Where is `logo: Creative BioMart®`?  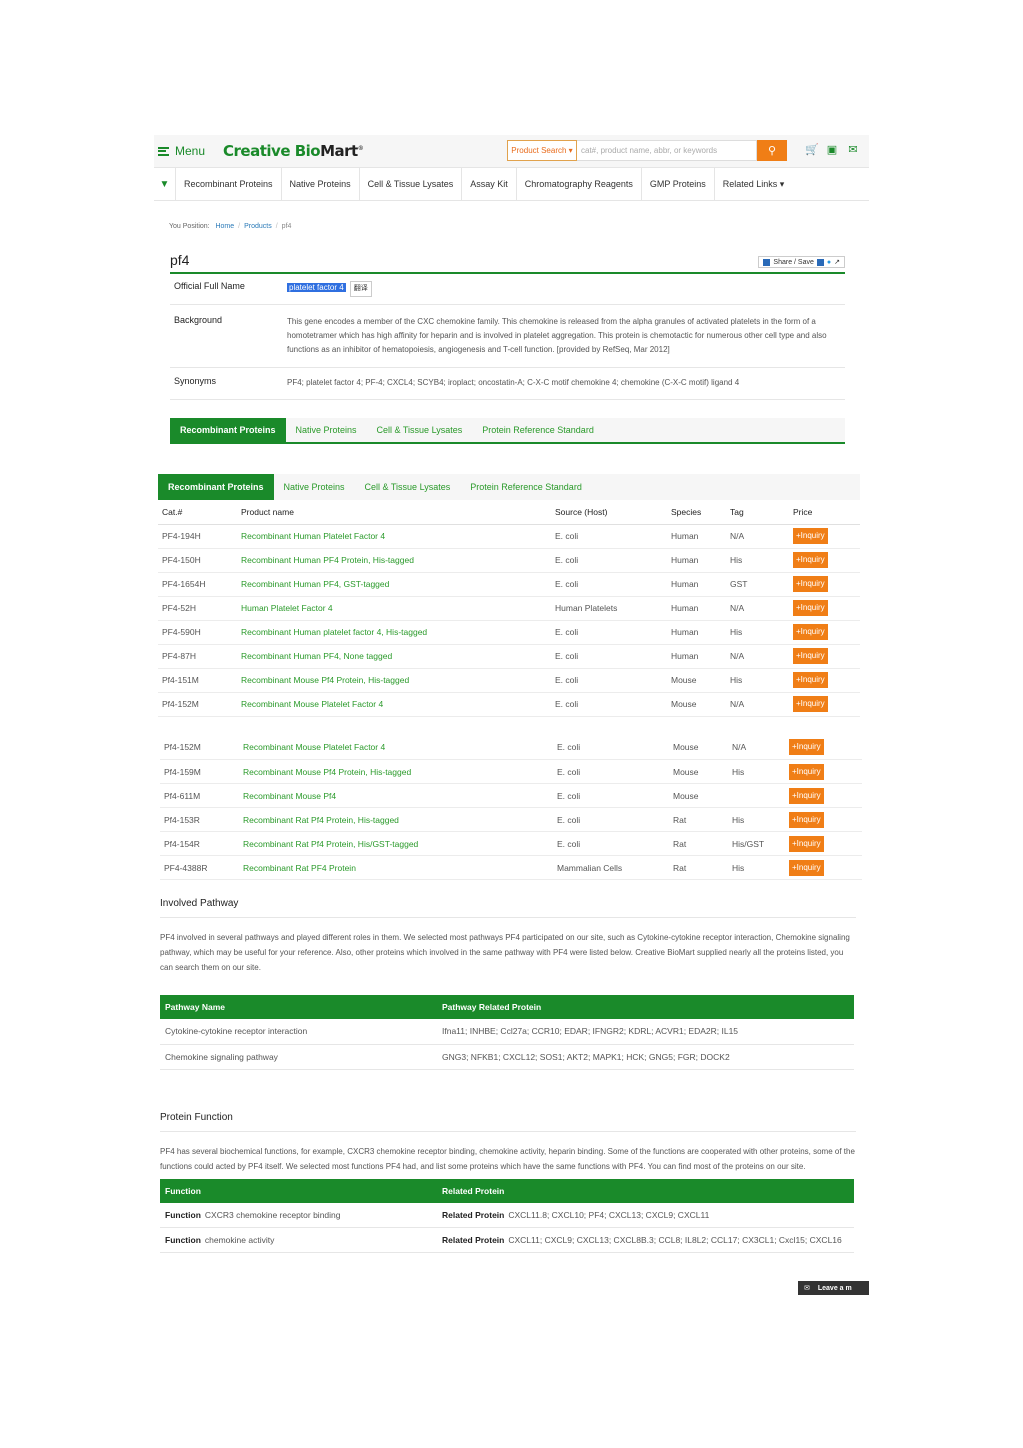
logo: Creative BioMart® is located at coordinates (293, 151).